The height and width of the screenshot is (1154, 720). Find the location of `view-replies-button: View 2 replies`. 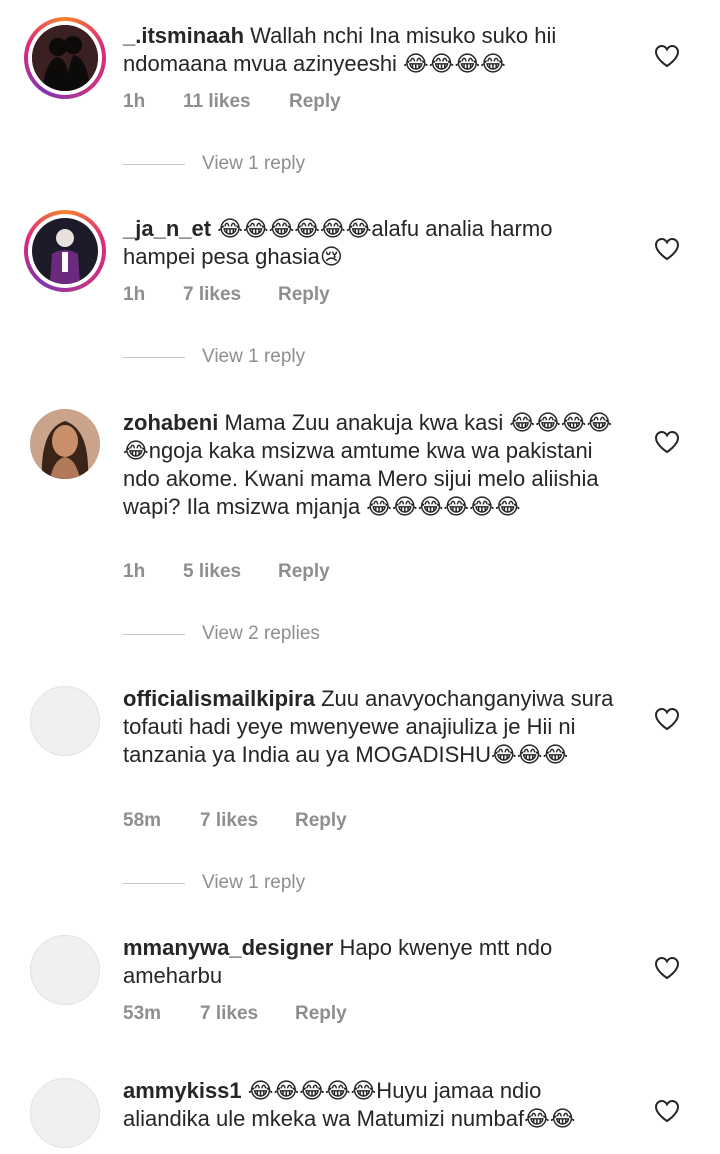

view-replies-button: View 2 replies is located at coordinates (221, 634).